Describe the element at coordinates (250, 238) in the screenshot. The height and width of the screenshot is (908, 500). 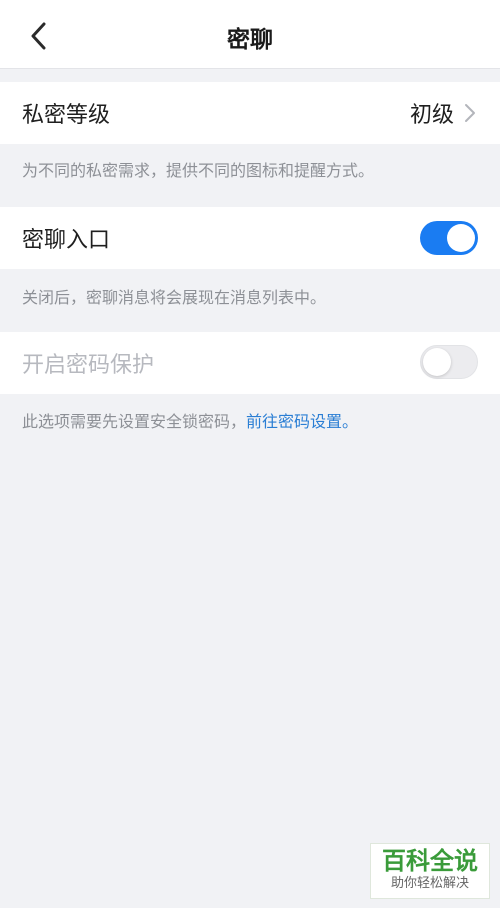
I see `chat-entry-row: 密聊入口` at that location.